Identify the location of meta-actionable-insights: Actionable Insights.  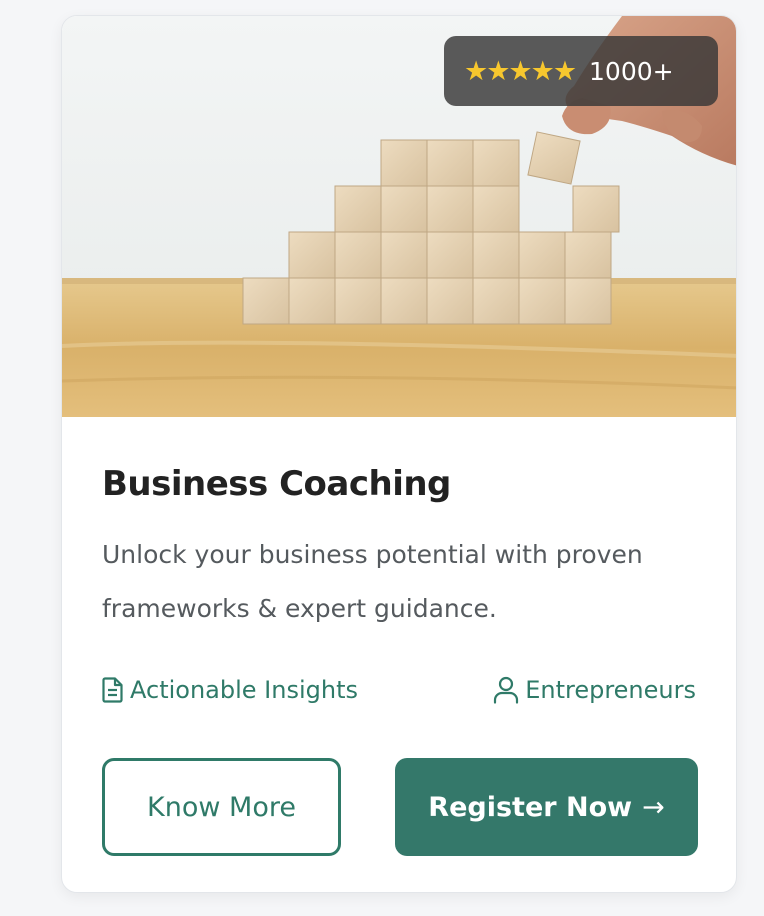
(230, 690).